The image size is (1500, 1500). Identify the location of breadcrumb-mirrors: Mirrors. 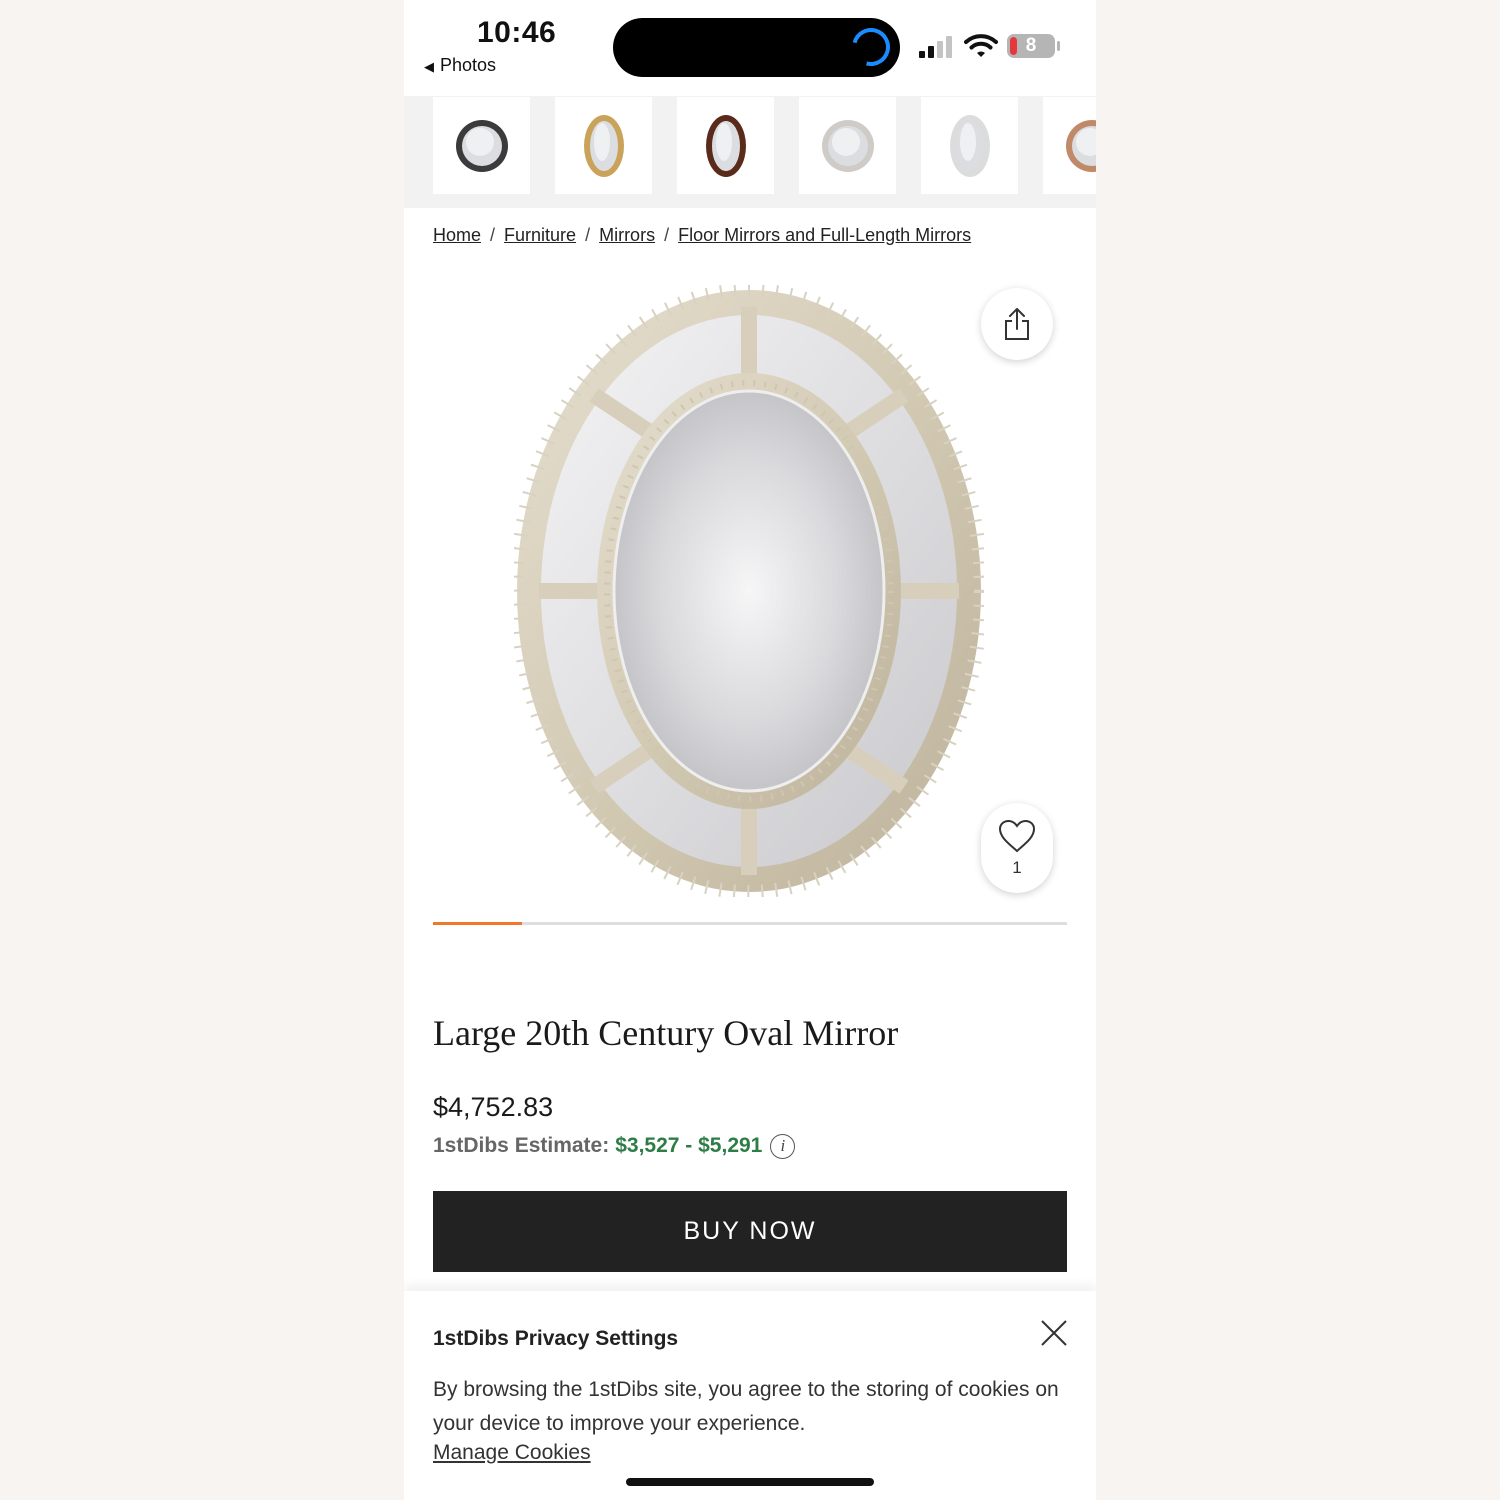
(627, 235).